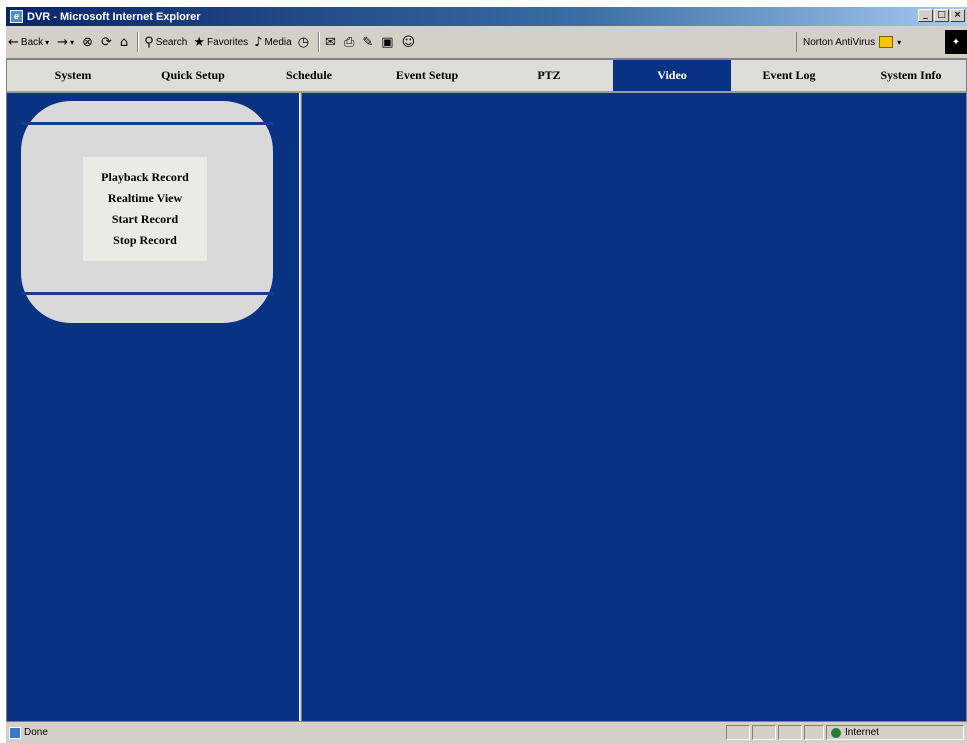 The width and height of the screenshot is (967, 743). I want to click on media-button: ♪ Media, so click(273, 42).